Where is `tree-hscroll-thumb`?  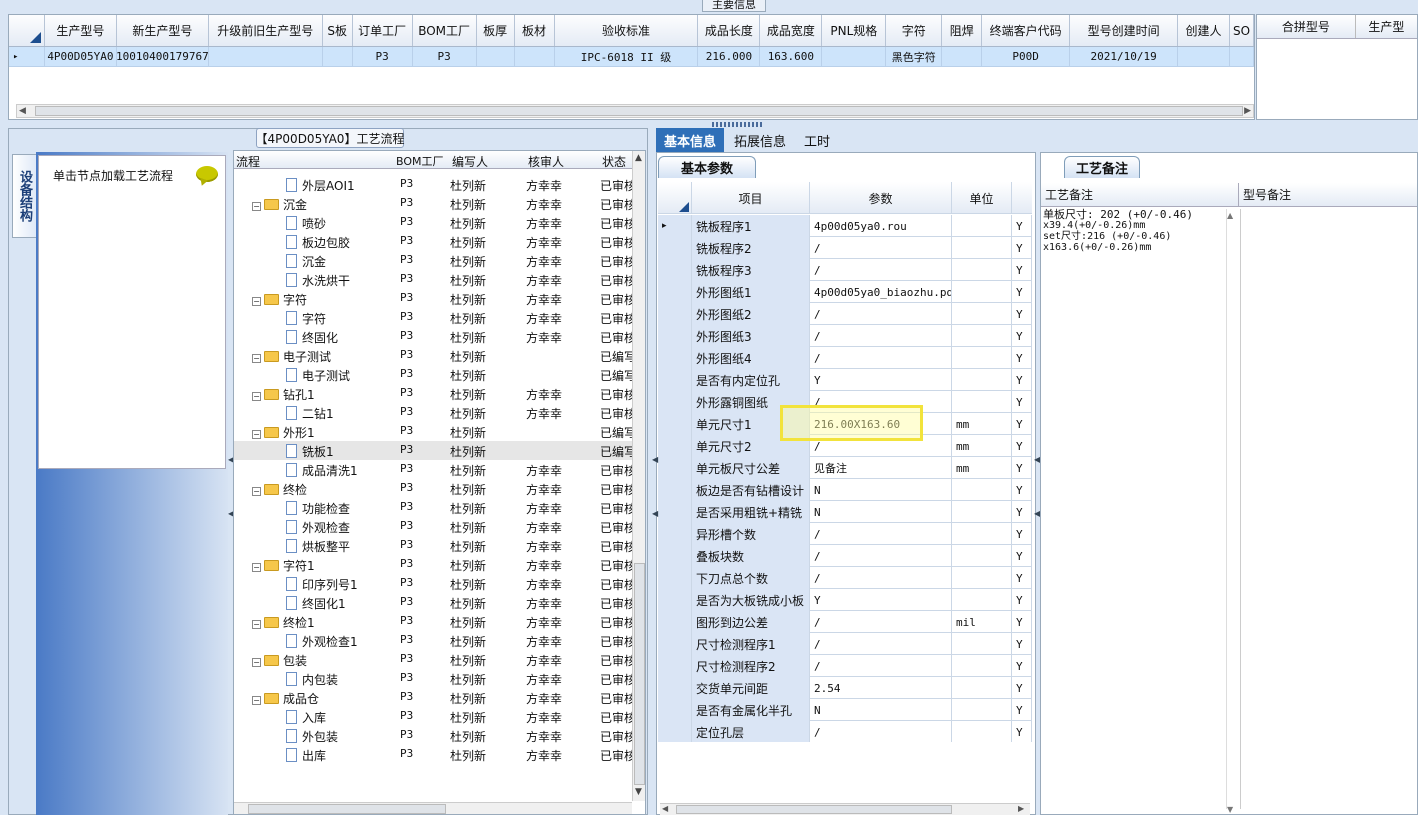 tree-hscroll-thumb is located at coordinates (347, 809).